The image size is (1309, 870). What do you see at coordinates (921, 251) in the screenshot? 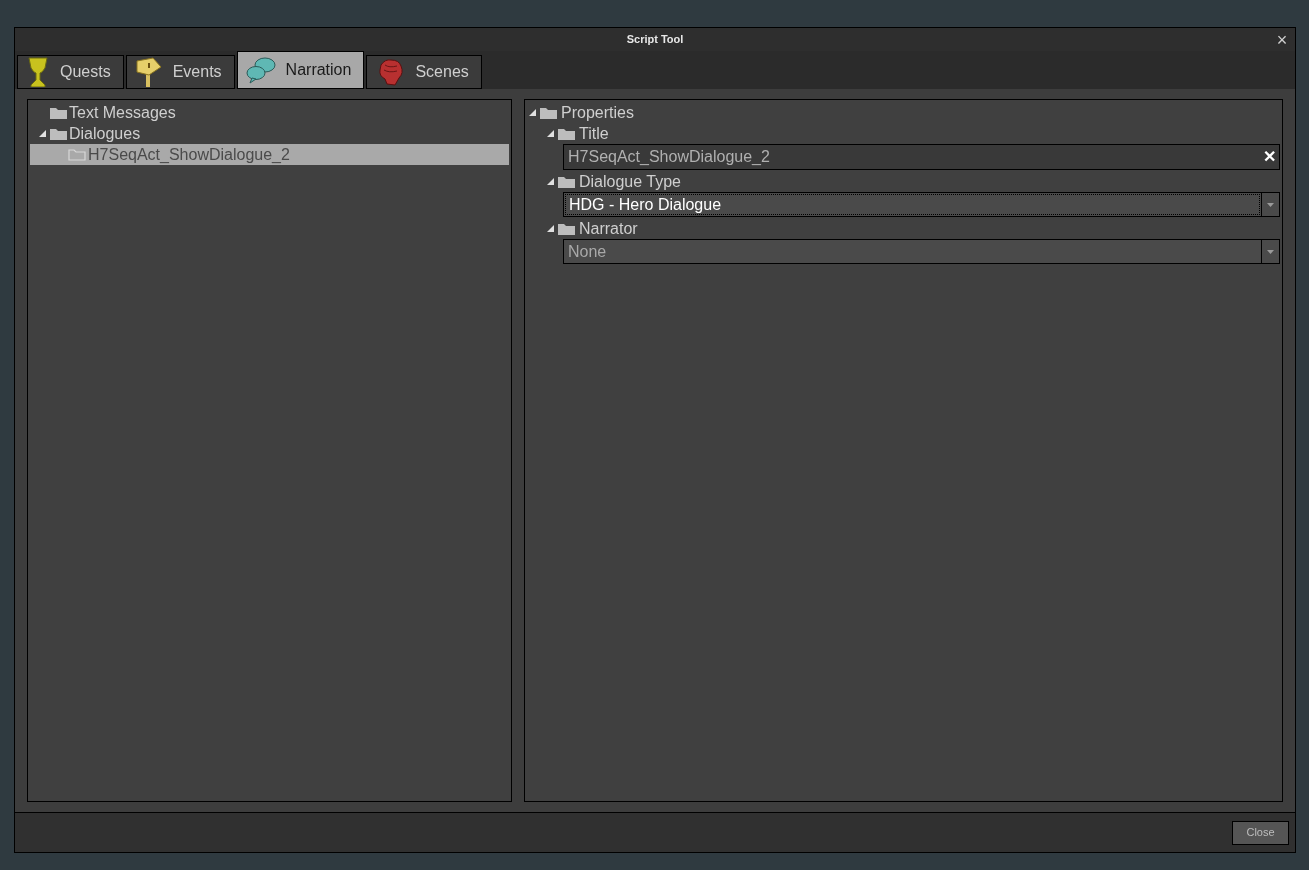
I see `dropdown: None` at bounding box center [921, 251].